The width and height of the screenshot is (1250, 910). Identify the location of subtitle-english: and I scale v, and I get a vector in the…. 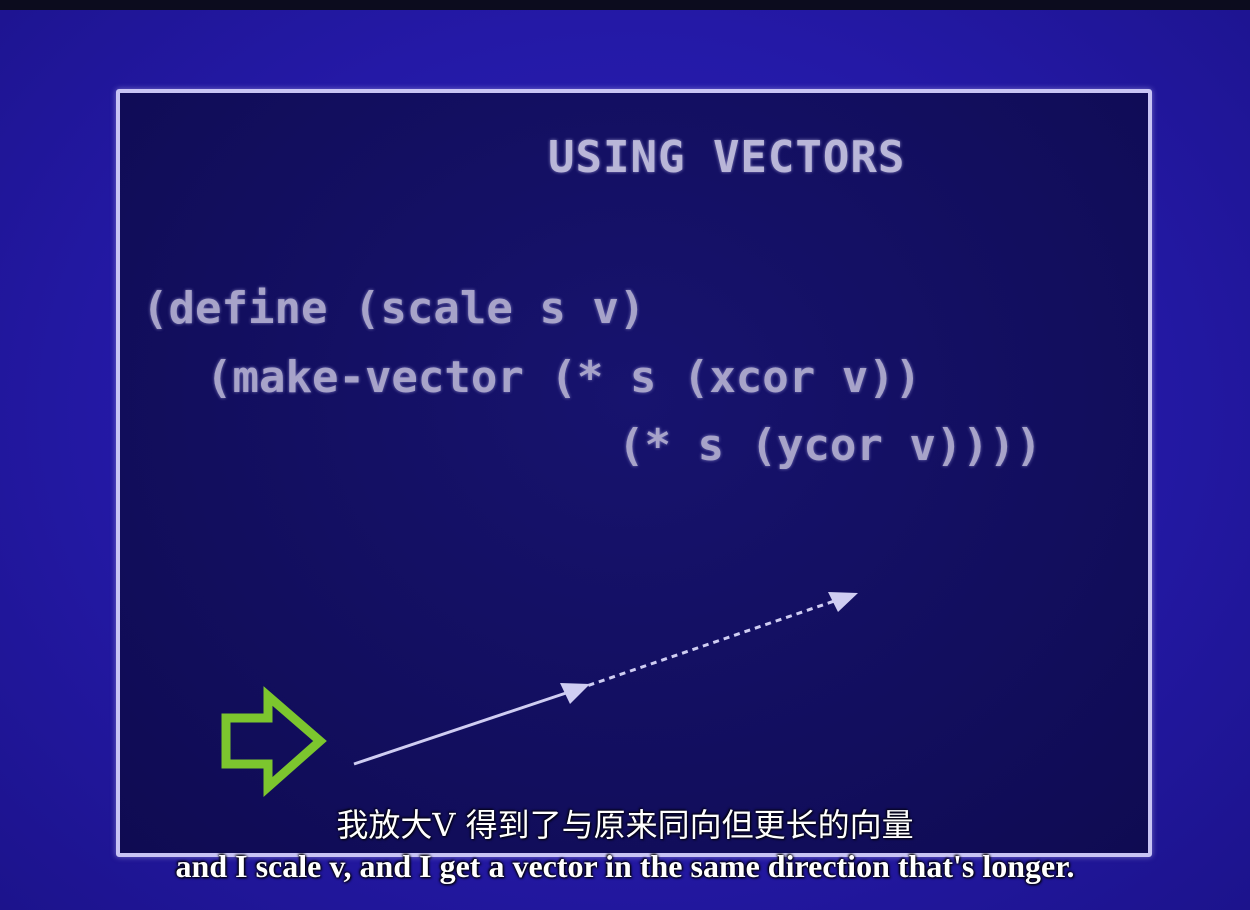
(625, 866).